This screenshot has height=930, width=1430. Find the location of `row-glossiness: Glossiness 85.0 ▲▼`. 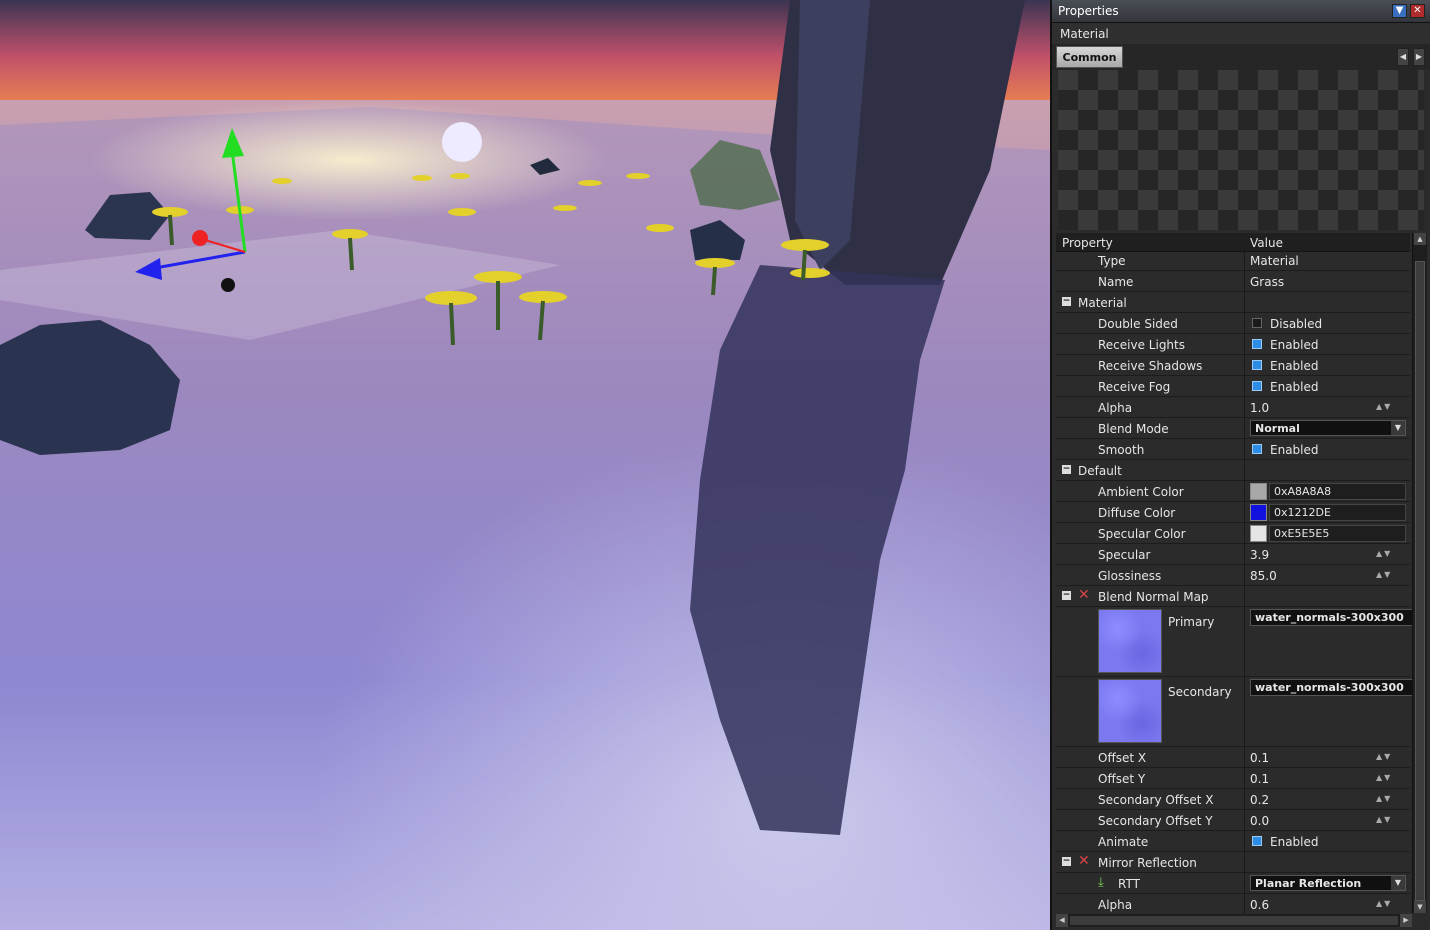

row-glossiness: Glossiness 85.0 ▲▼ is located at coordinates (1233, 575).